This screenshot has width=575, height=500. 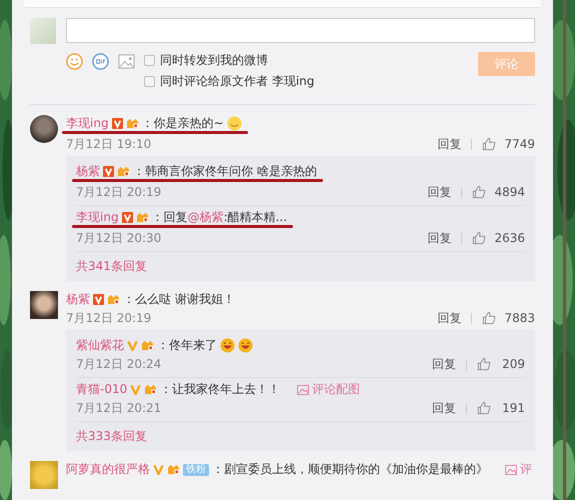 I want to click on comment-date: 7月12日 20:21, so click(x=119, y=408).